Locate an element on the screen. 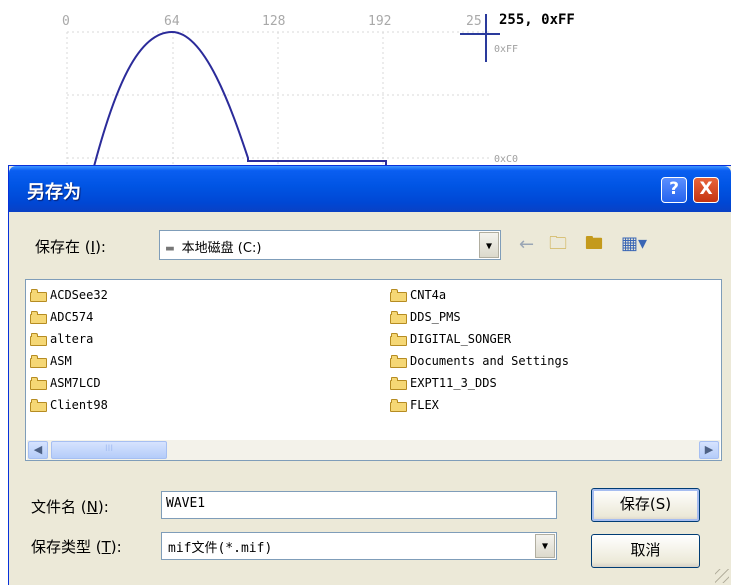 The width and height of the screenshot is (731, 585). dialog-title: 另存为 is located at coordinates (54, 192).